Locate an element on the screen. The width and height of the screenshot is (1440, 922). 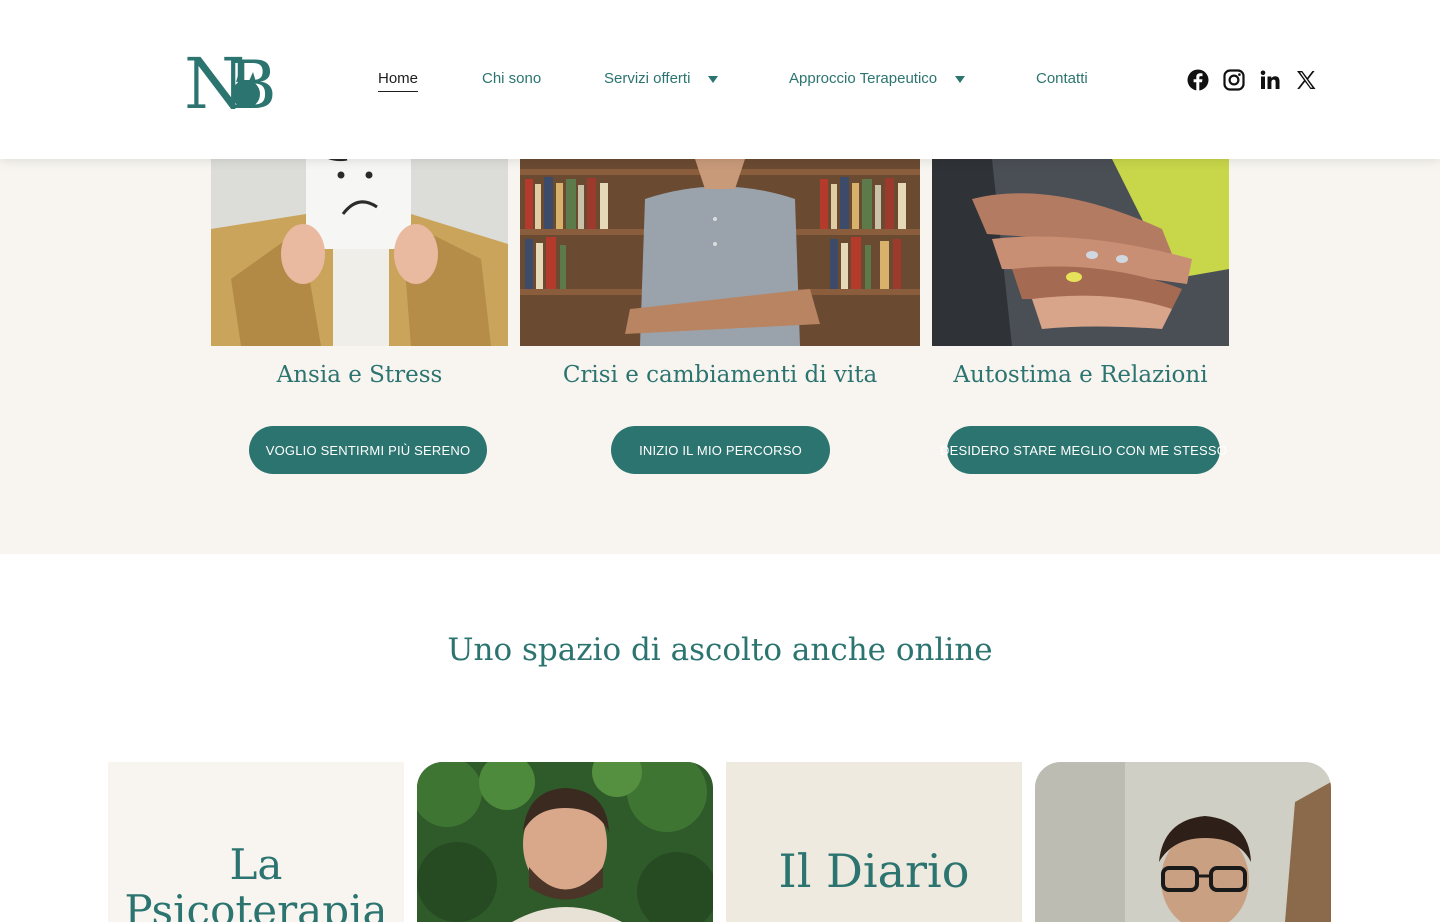
nav-chi-sono: Chi sono is located at coordinates (511, 78).